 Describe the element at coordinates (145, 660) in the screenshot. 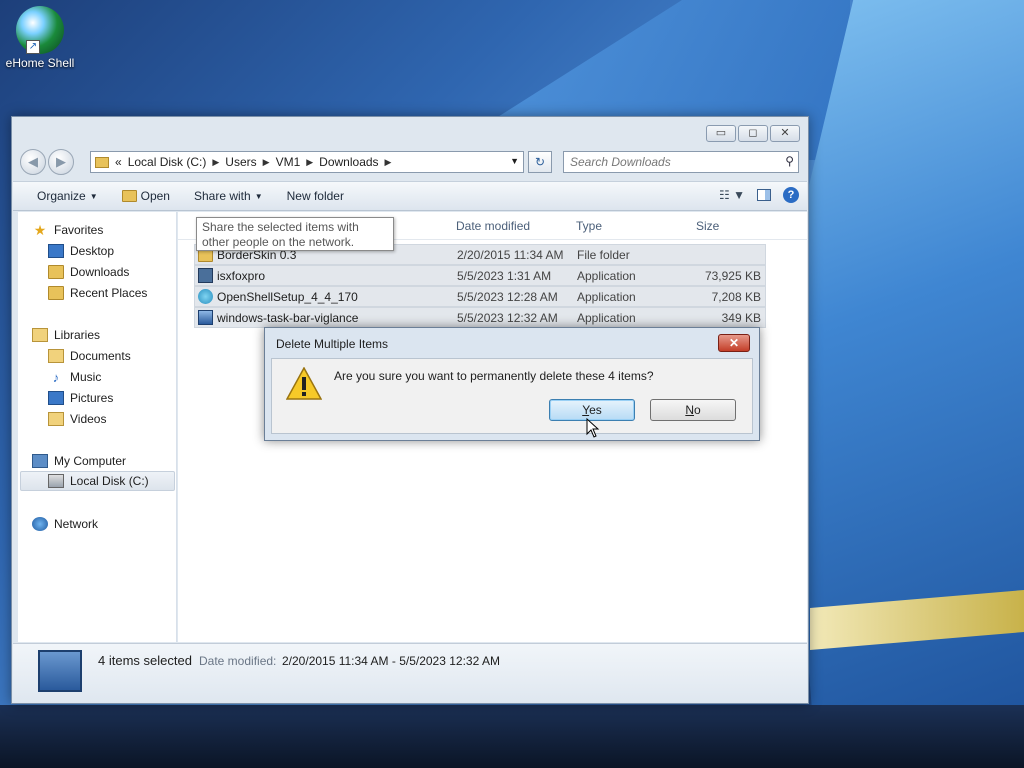

I see `selection-count: 4 items selected` at that location.